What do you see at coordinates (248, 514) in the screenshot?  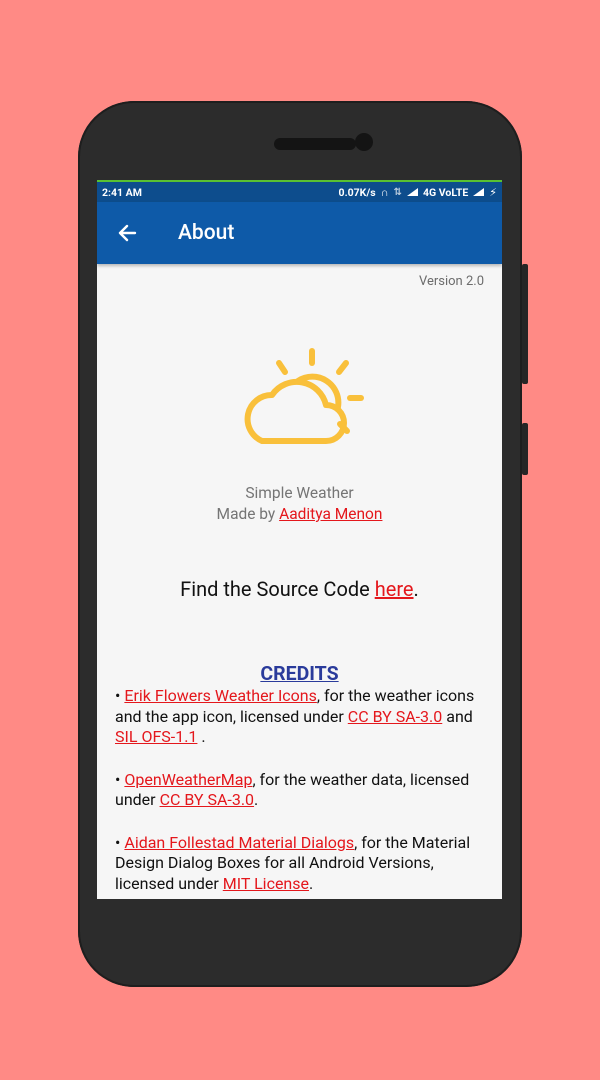 I see `made-by-prefix: Made by` at bounding box center [248, 514].